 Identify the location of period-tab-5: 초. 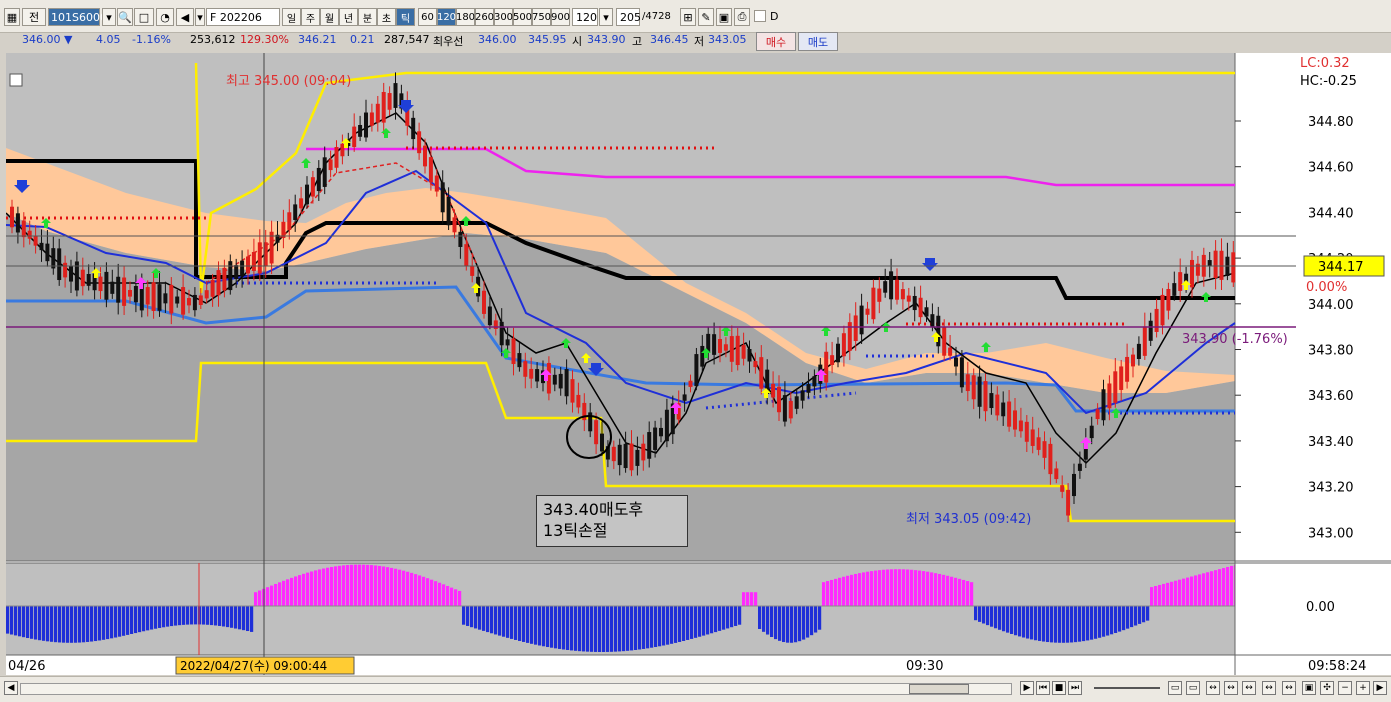
(386, 17).